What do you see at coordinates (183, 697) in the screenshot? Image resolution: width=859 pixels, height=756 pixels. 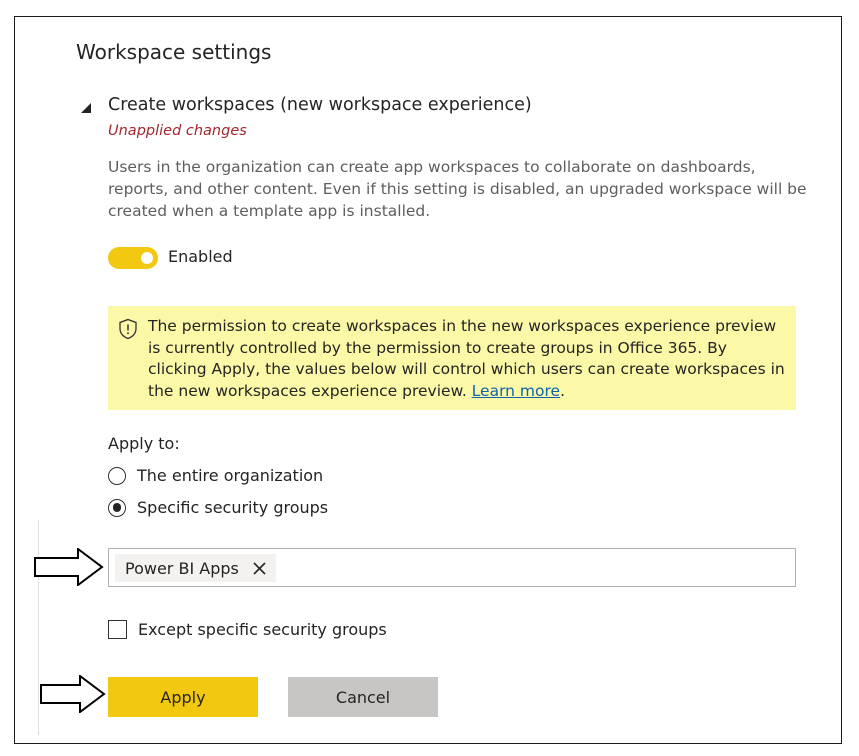 I see `apply-button: Apply` at bounding box center [183, 697].